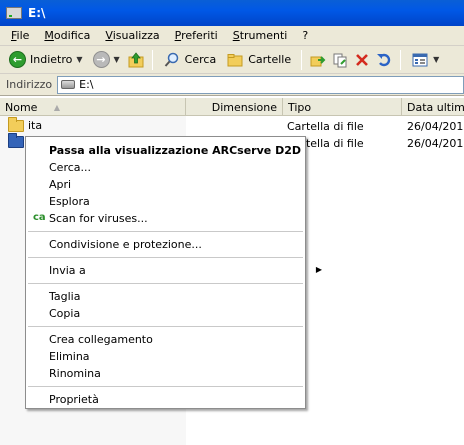 This screenshot has height=445, width=464. Describe the element at coordinates (64, 313) in the screenshot. I see `menu-item-copy: Copia` at that location.